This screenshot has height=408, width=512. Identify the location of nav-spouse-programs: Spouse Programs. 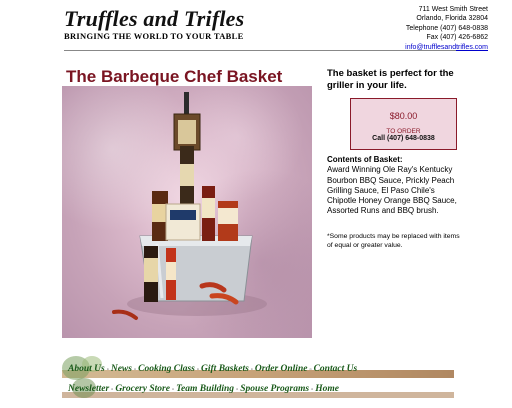
(274, 389).